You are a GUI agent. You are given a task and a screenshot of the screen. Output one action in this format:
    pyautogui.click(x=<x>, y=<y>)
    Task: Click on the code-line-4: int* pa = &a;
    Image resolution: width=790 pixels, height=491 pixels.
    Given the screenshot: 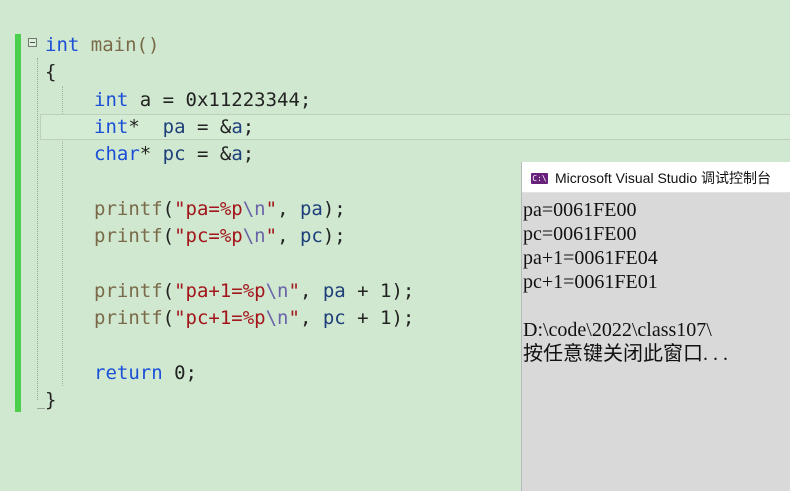 What is the action you would take?
    pyautogui.click(x=174, y=127)
    